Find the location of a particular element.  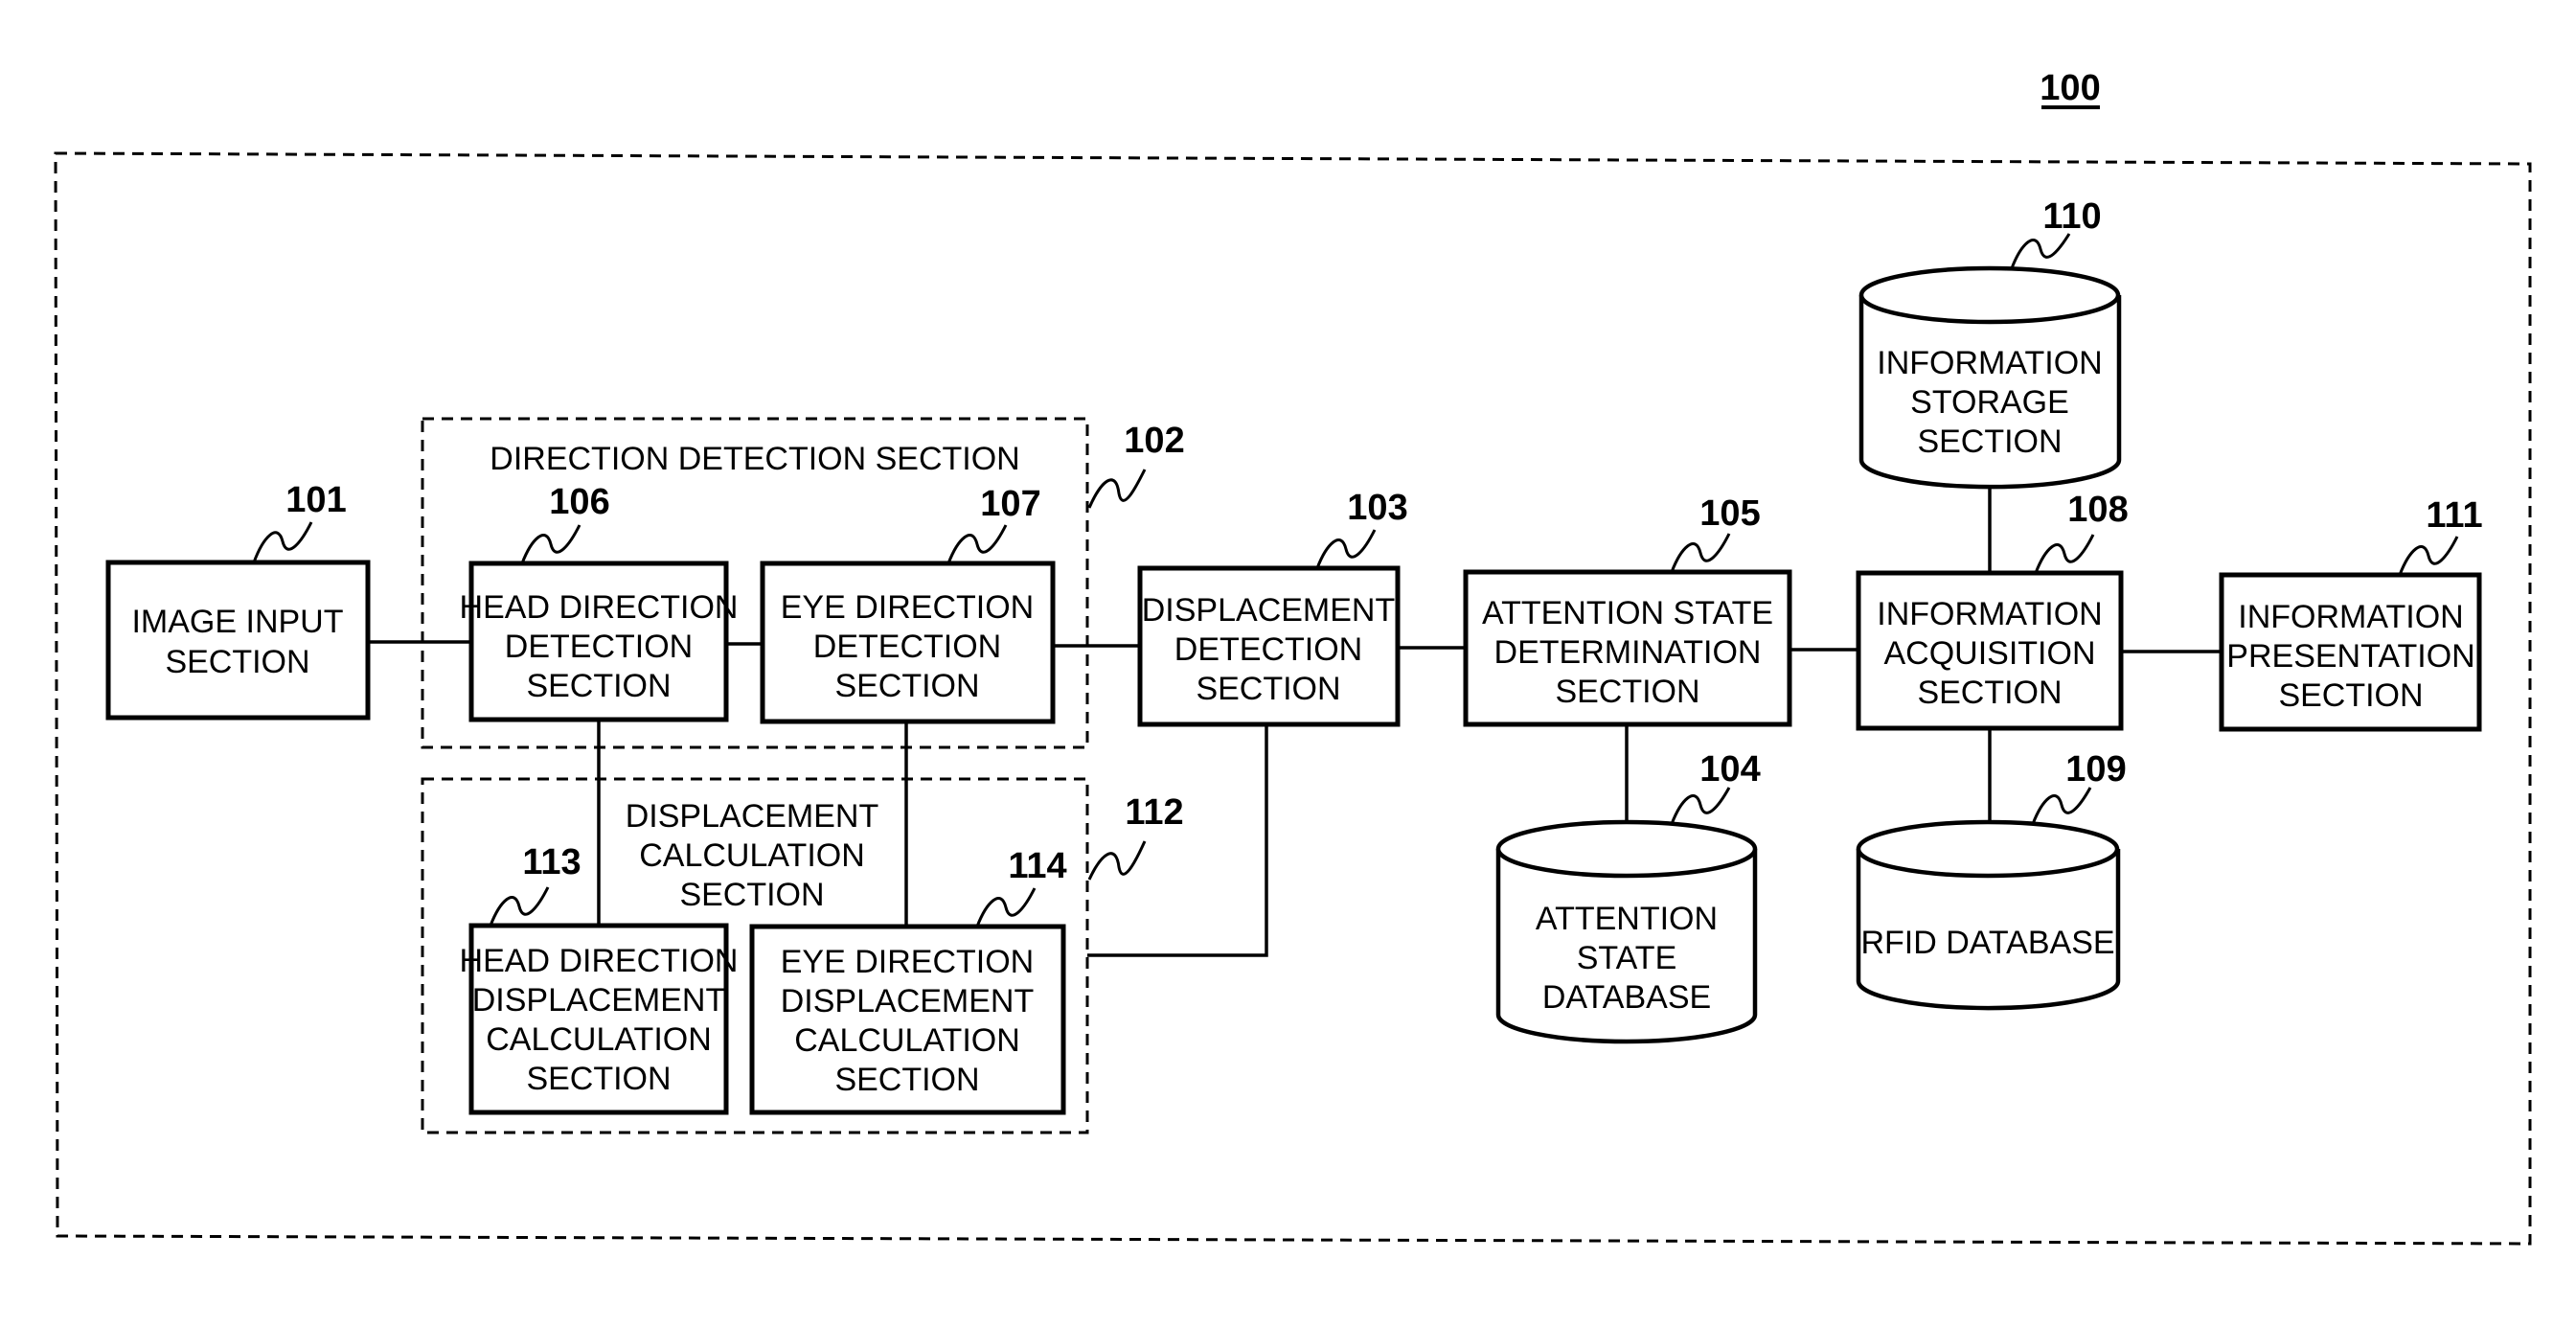

attention-state-database-label-line1: ATTENTION is located at coordinates (1627, 919).